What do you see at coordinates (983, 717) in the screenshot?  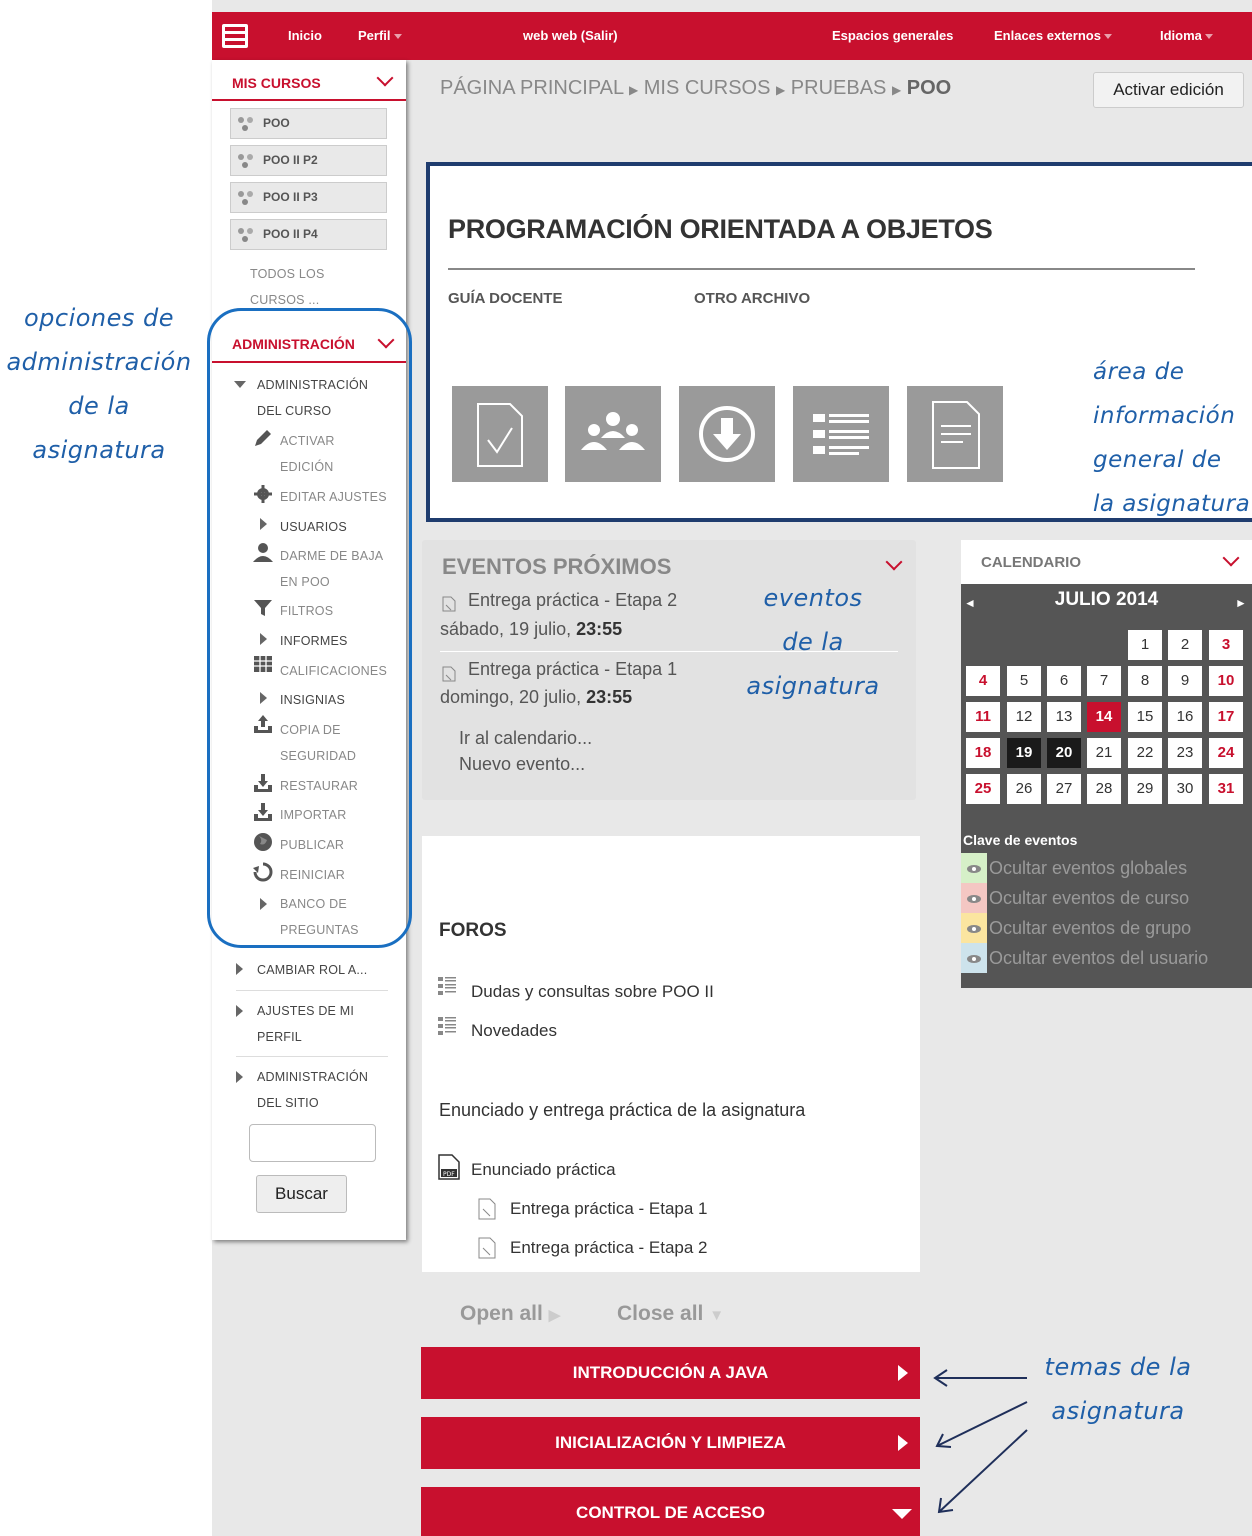 I see `calendar-day: 11` at bounding box center [983, 717].